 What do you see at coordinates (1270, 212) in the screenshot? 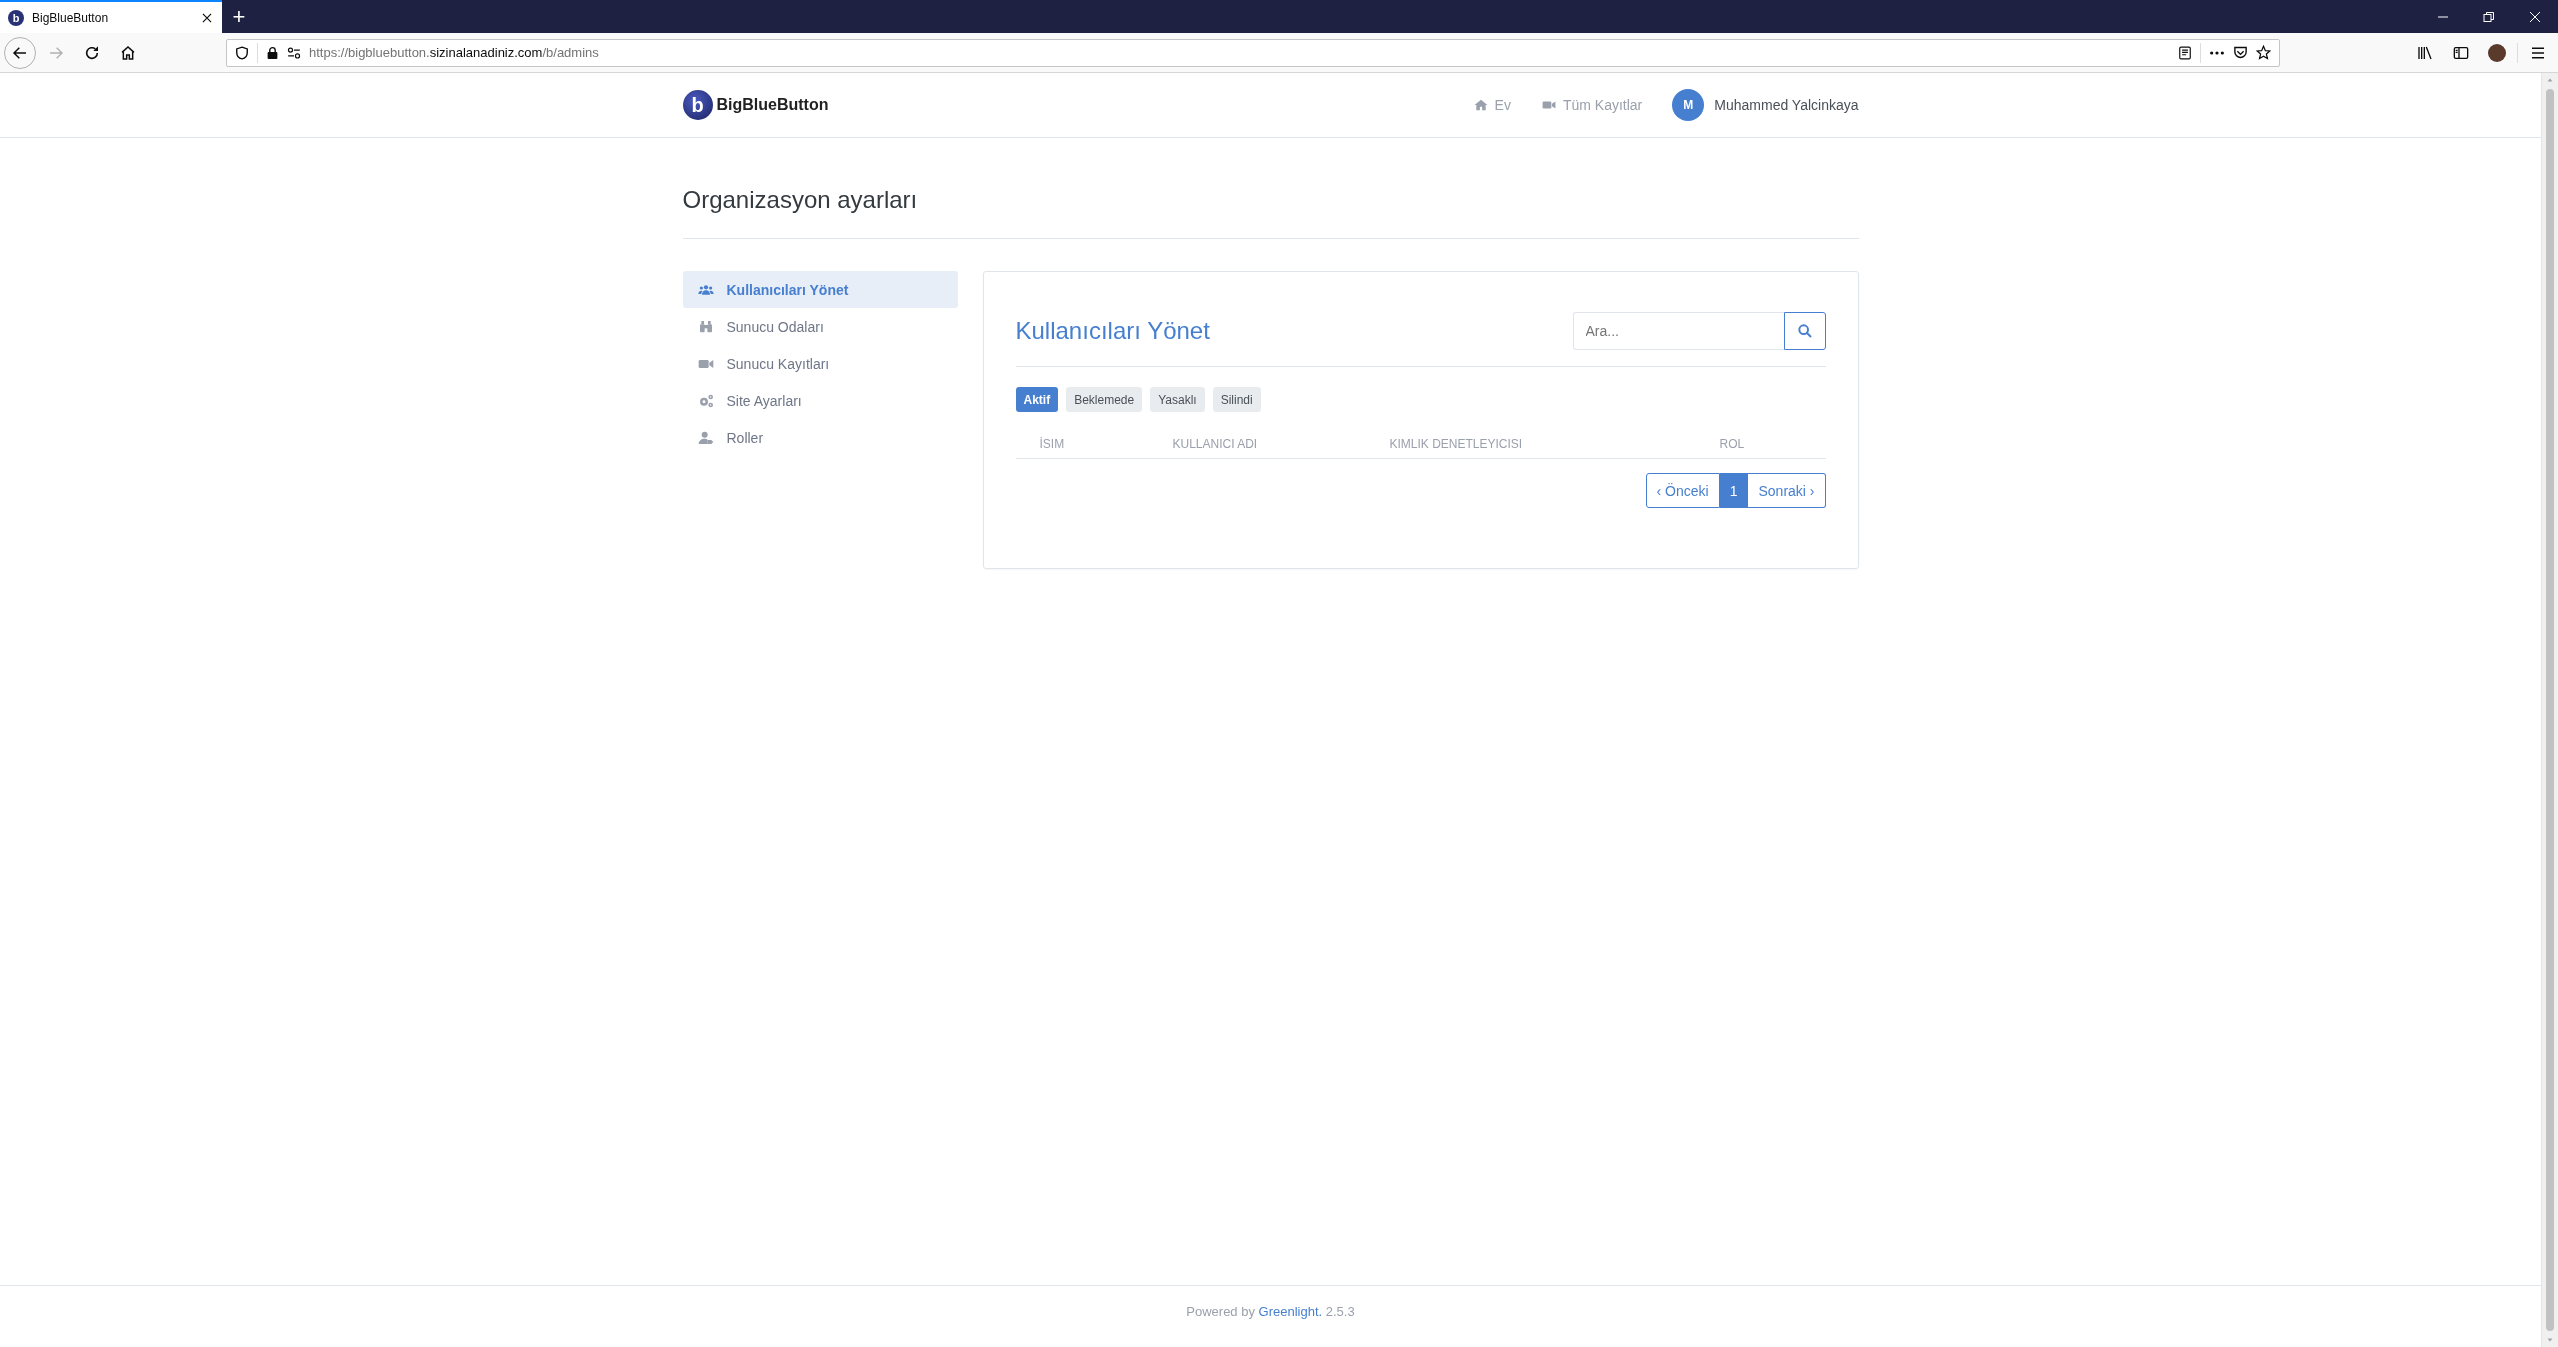
I see `page-title: Organizasyon ayarları` at bounding box center [1270, 212].